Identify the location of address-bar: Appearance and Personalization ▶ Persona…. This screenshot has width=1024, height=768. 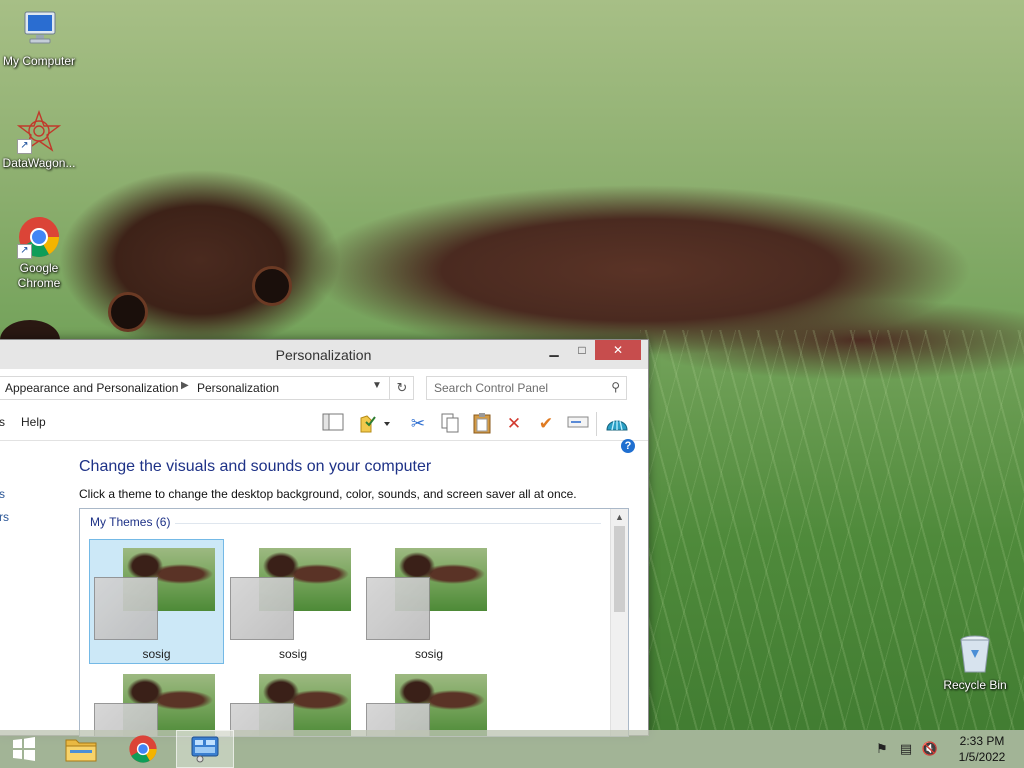
(207, 388).